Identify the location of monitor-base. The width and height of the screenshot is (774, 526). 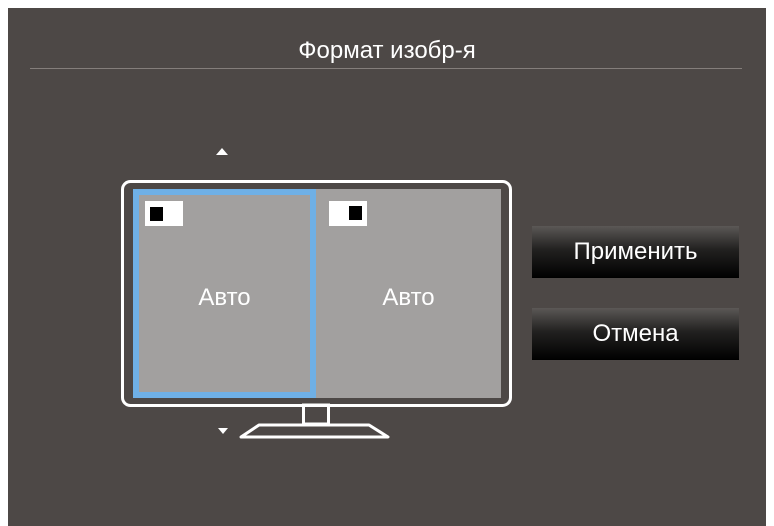
(314, 431).